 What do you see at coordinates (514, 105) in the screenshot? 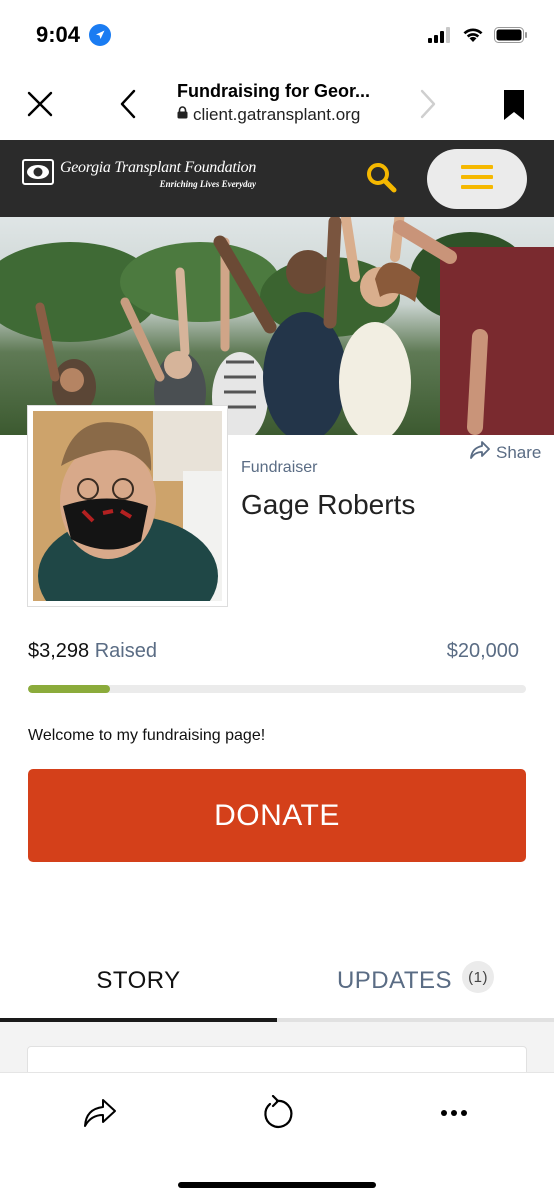
I see `bookmark-icon` at bounding box center [514, 105].